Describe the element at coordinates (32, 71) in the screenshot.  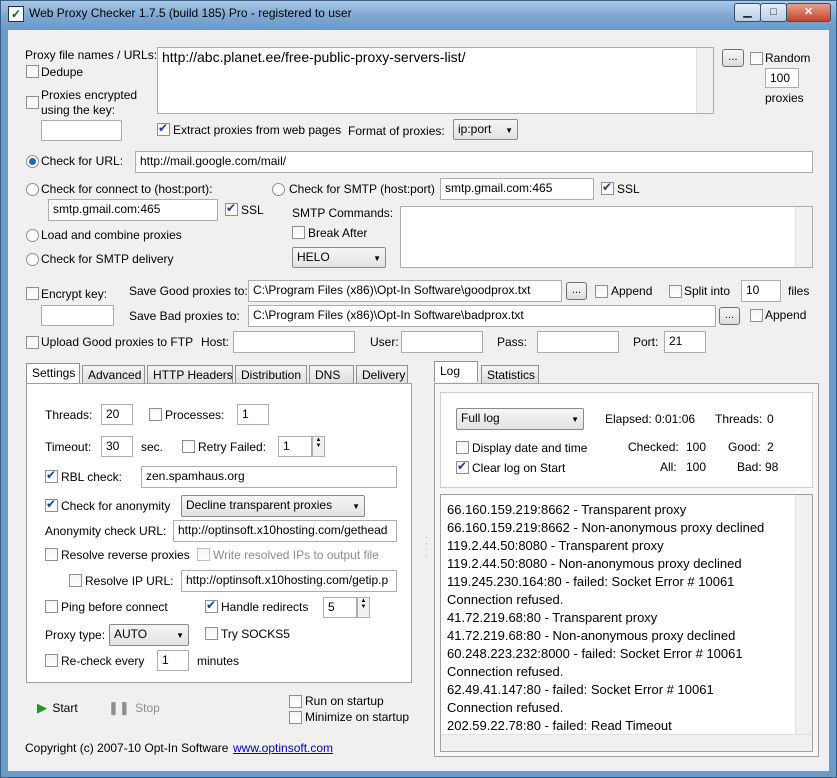
I see `dedupe-checkbox` at that location.